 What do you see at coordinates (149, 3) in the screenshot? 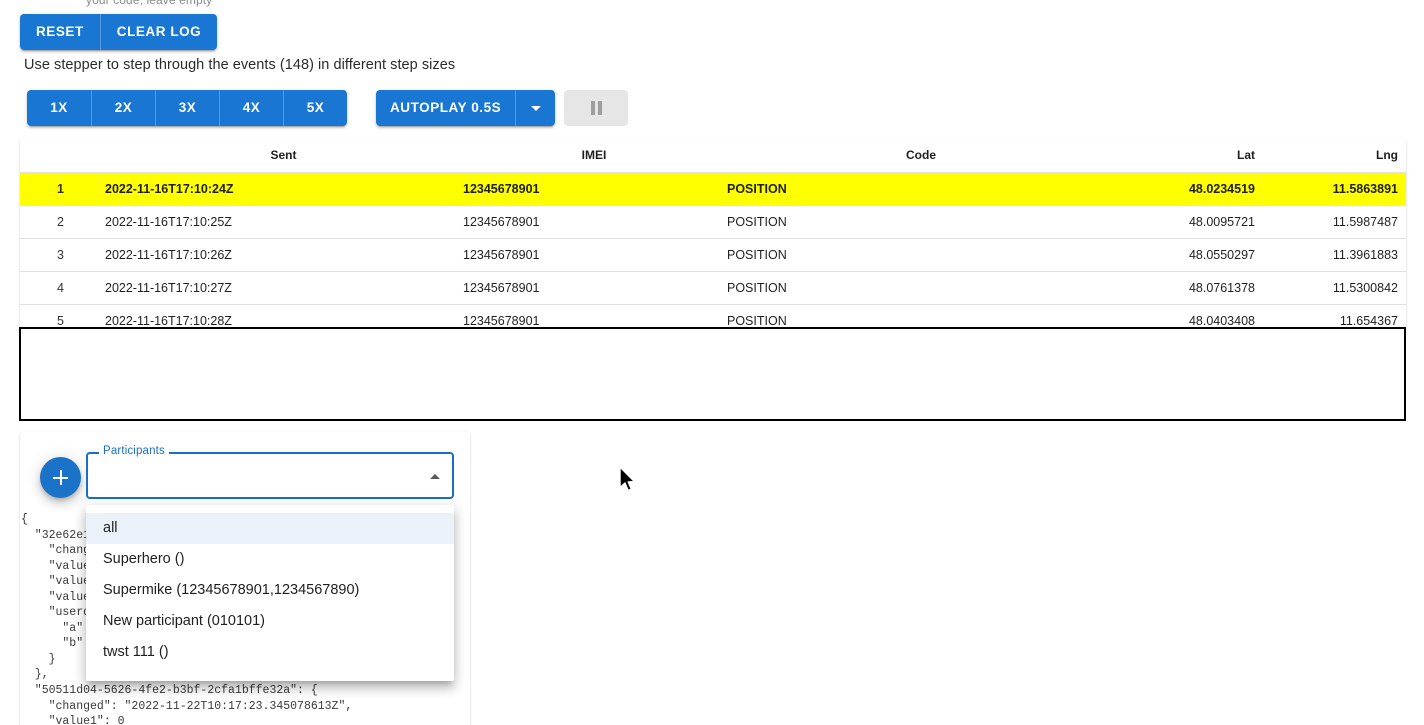
I see `hint-text: your code, leave empty` at bounding box center [149, 3].